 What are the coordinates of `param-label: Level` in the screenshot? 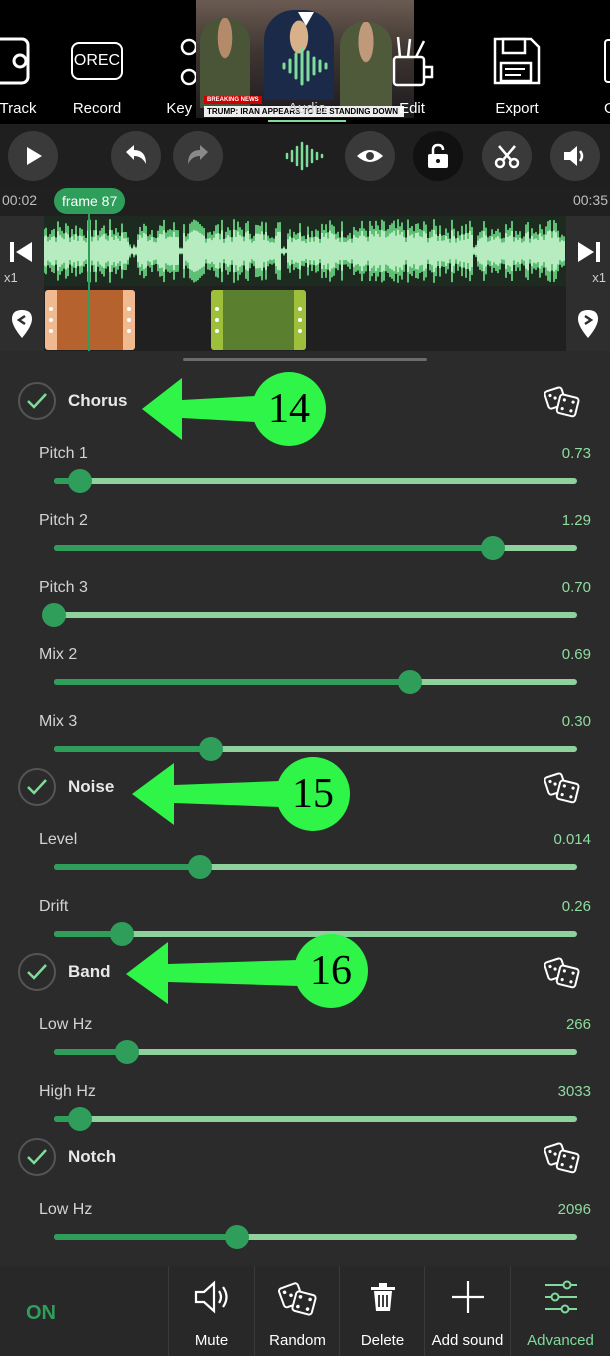 It's located at (58, 839).